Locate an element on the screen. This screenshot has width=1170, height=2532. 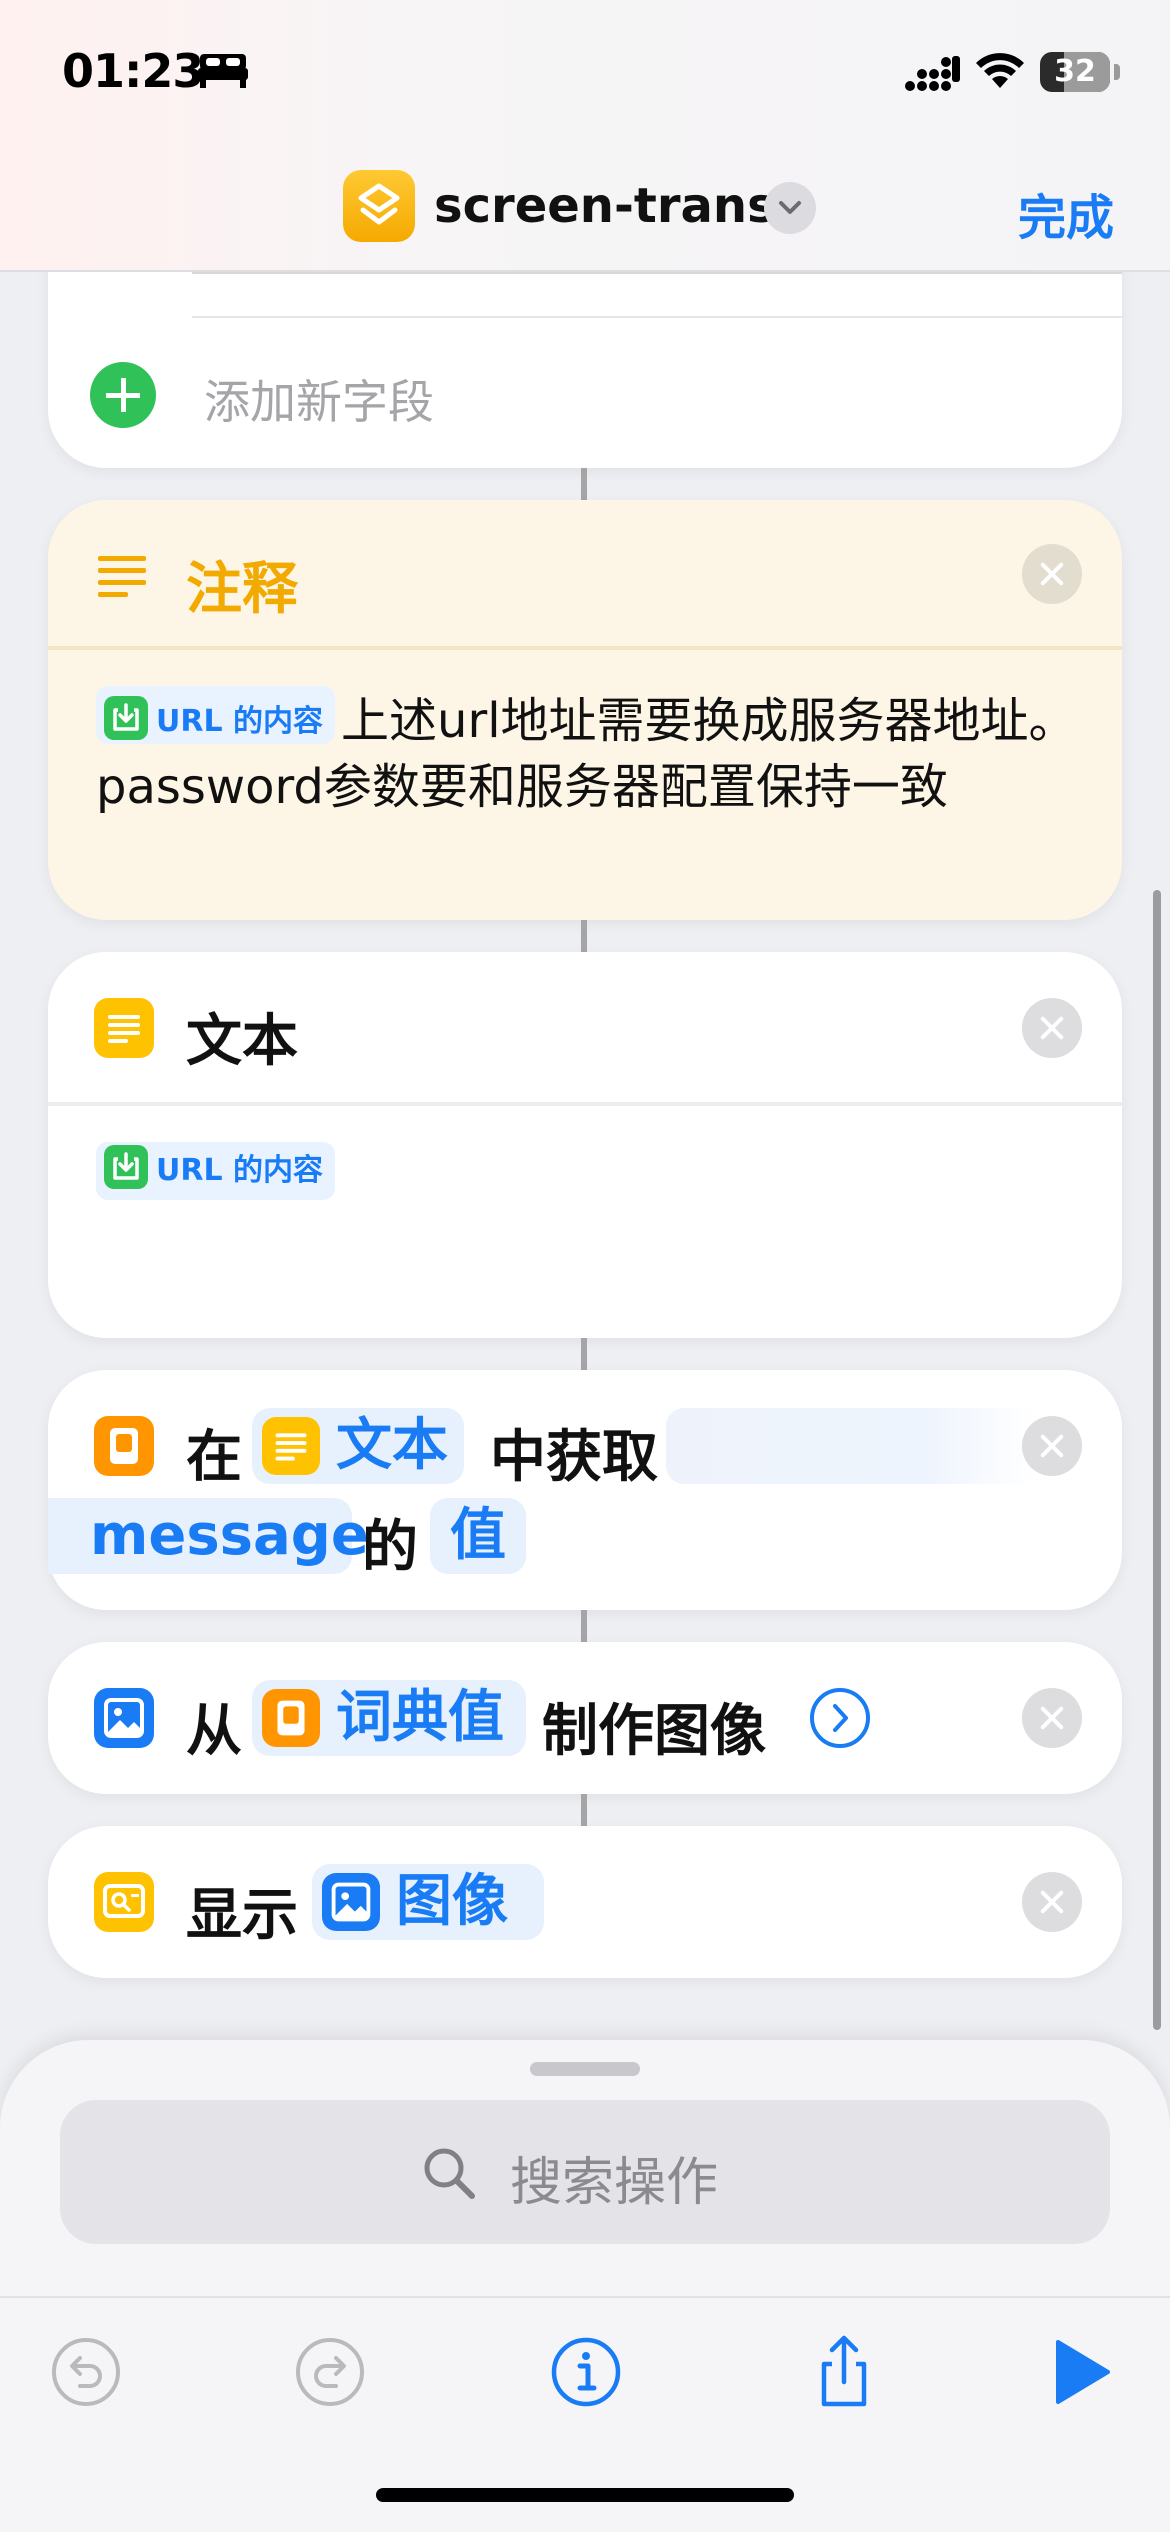
word-in: 在 is located at coordinates (214, 1457).